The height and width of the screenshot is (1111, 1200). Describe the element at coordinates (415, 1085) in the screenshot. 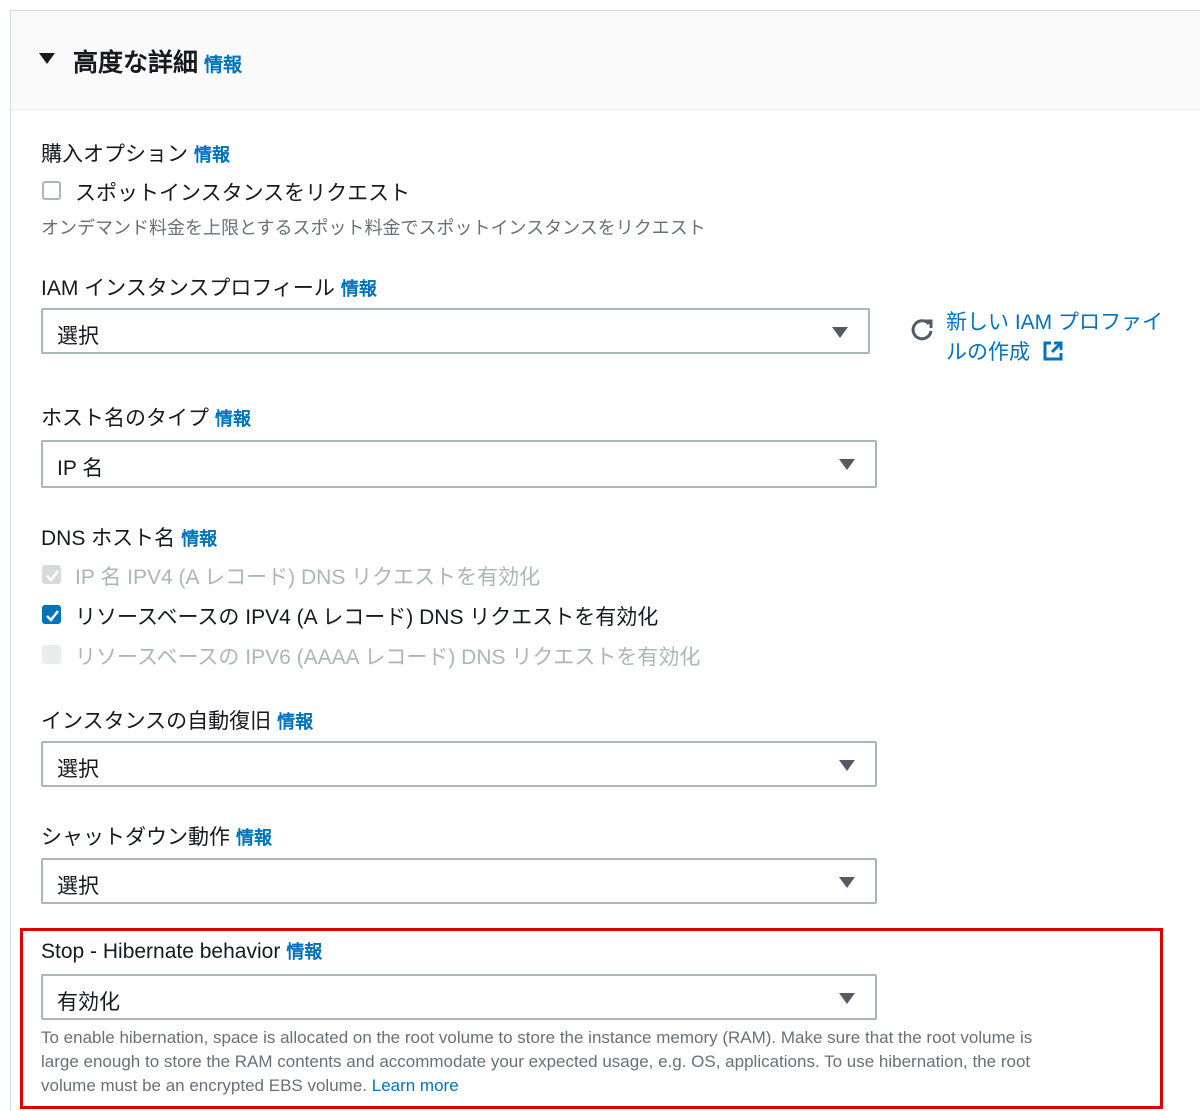

I see `learn-more-link: Learn more` at that location.